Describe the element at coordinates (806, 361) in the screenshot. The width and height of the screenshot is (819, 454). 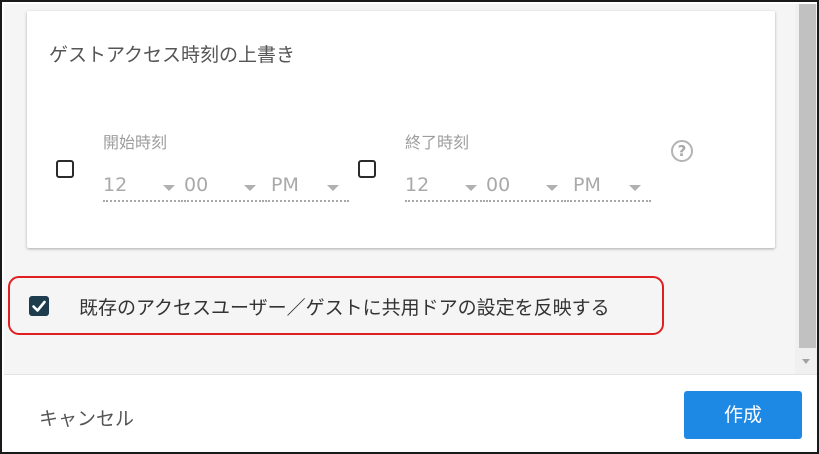
I see `scroll-down-arrow-icon` at that location.